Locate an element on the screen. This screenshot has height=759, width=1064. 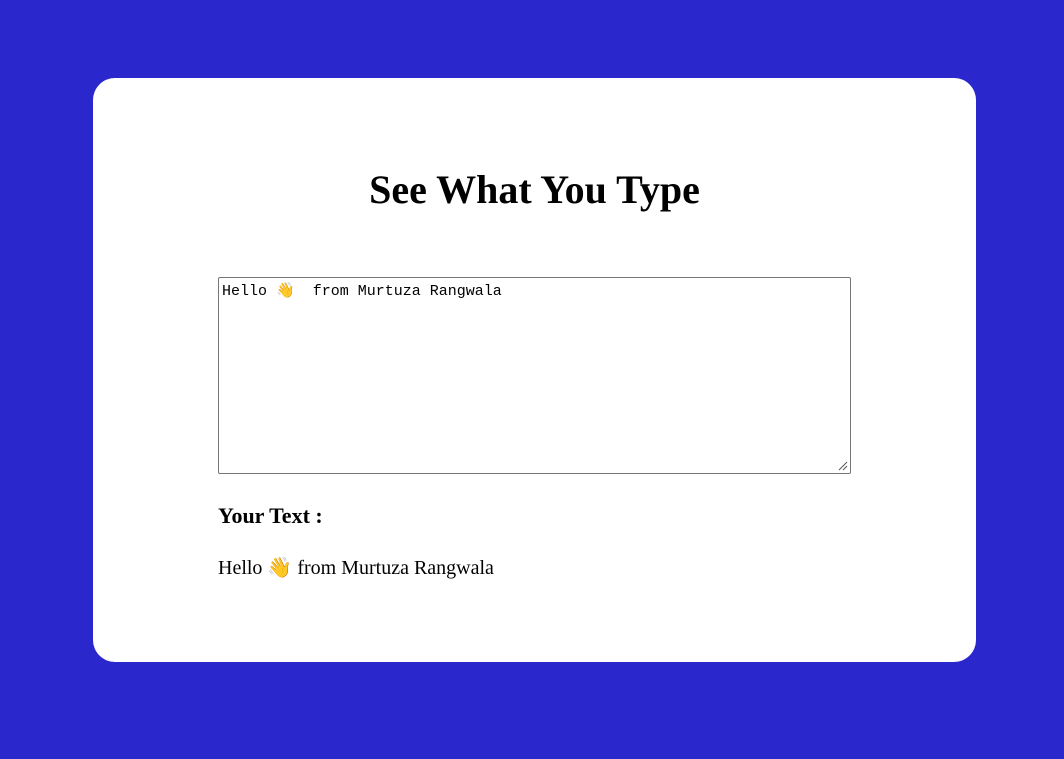
output-text: Hello 👋 from Murtuza Rangwala is located at coordinates (356, 568).